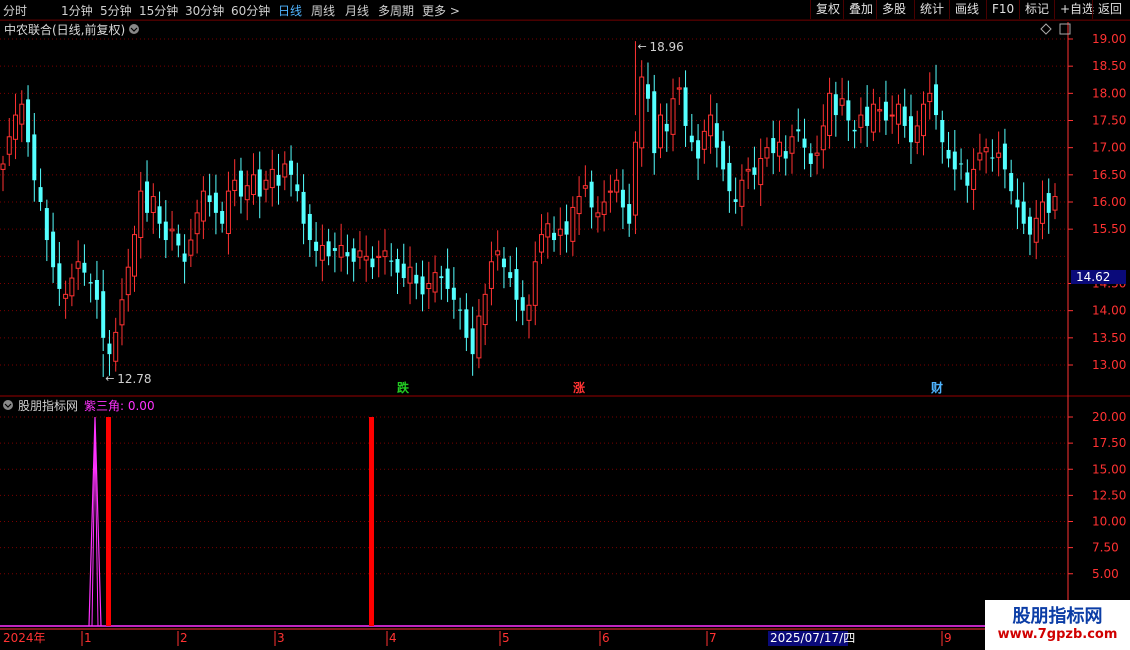  Describe the element at coordinates (403, 387) in the screenshot. I see `event-marker: 跌` at that location.